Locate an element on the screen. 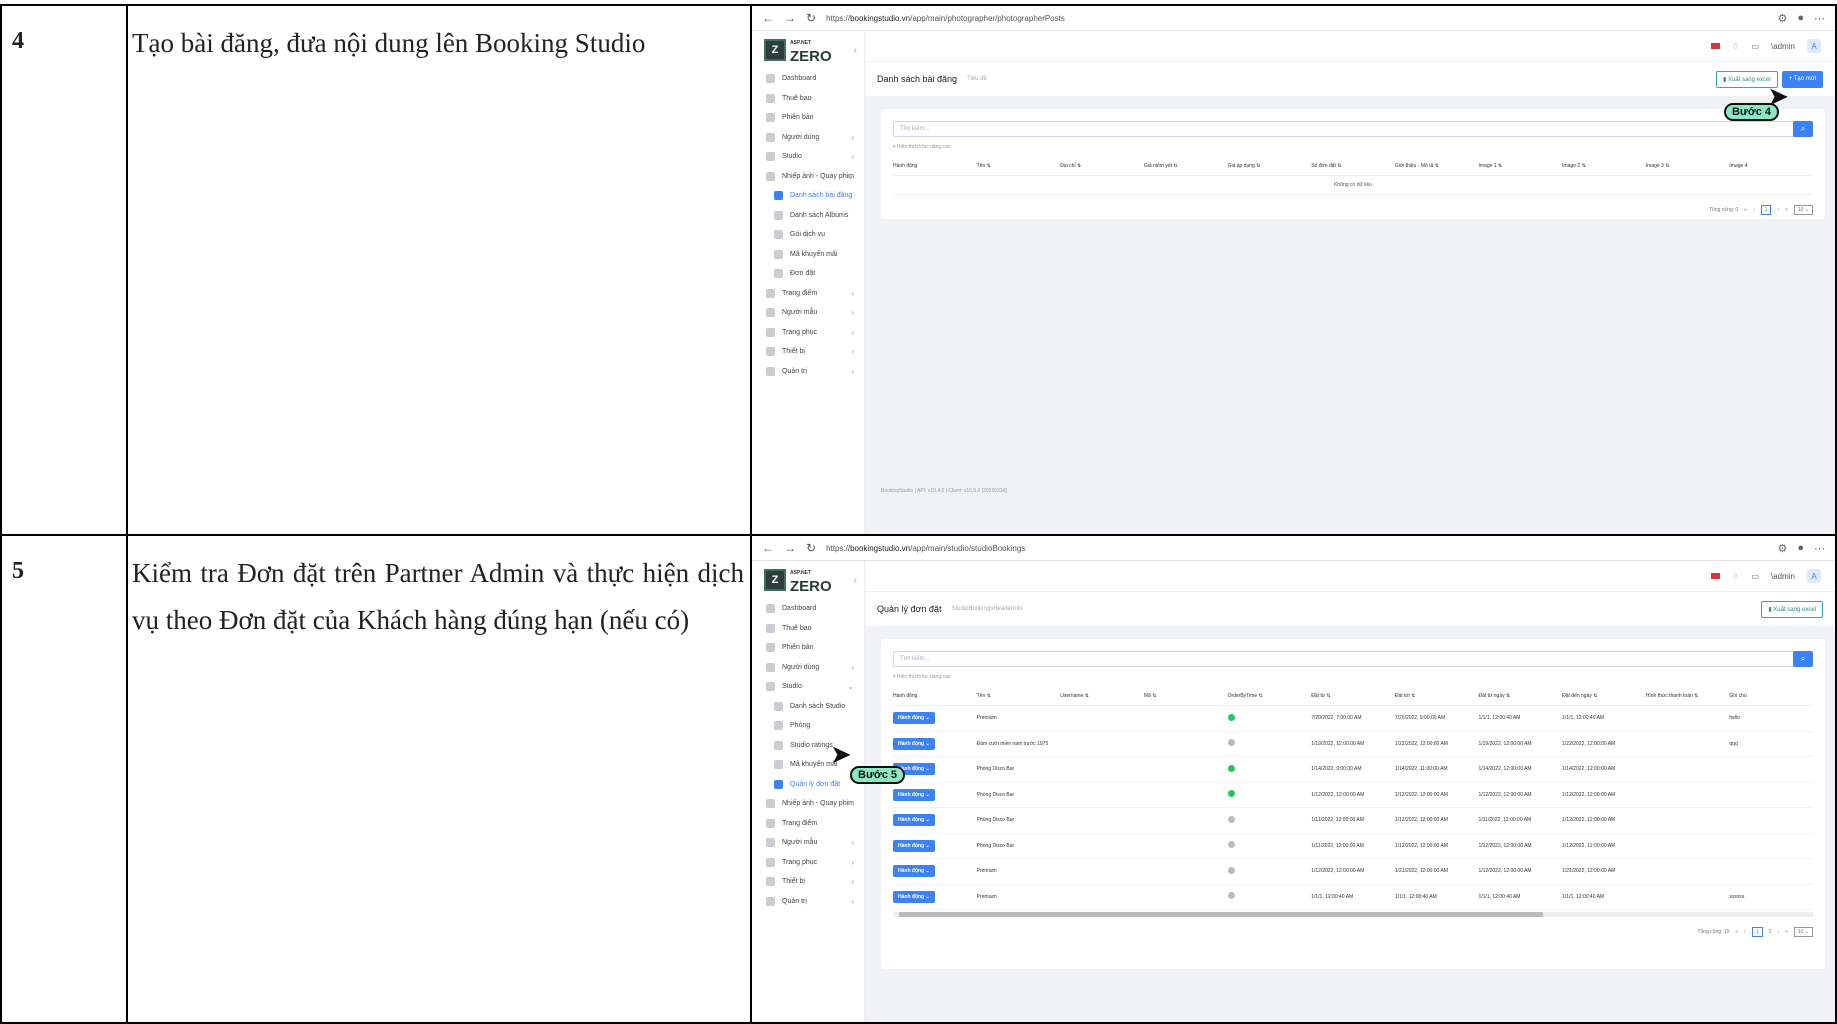 The height and width of the screenshot is (1024, 1837). sidebar-item-studio: Studio › is located at coordinates (808, 157).